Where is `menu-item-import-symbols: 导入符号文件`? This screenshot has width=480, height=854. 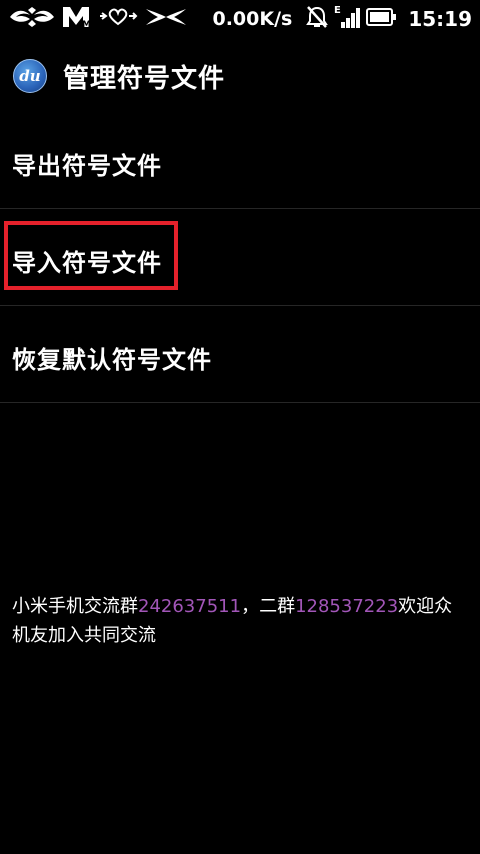
menu-item-import-symbols: 导入符号文件 is located at coordinates (240, 257).